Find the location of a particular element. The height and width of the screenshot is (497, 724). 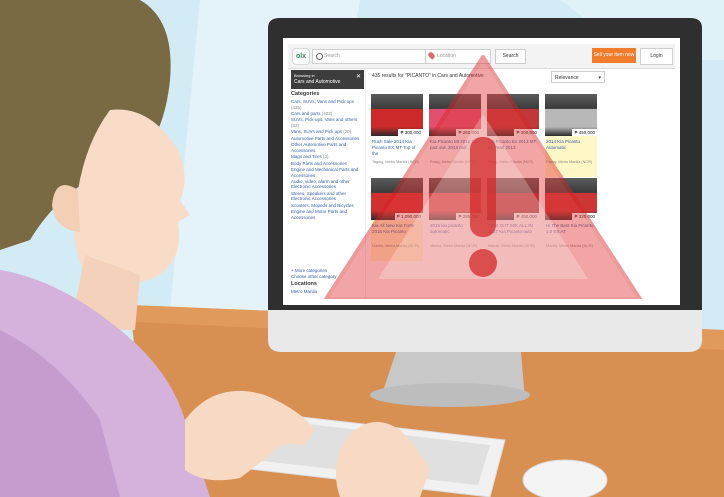

locations-heading: Locations is located at coordinates (304, 284).